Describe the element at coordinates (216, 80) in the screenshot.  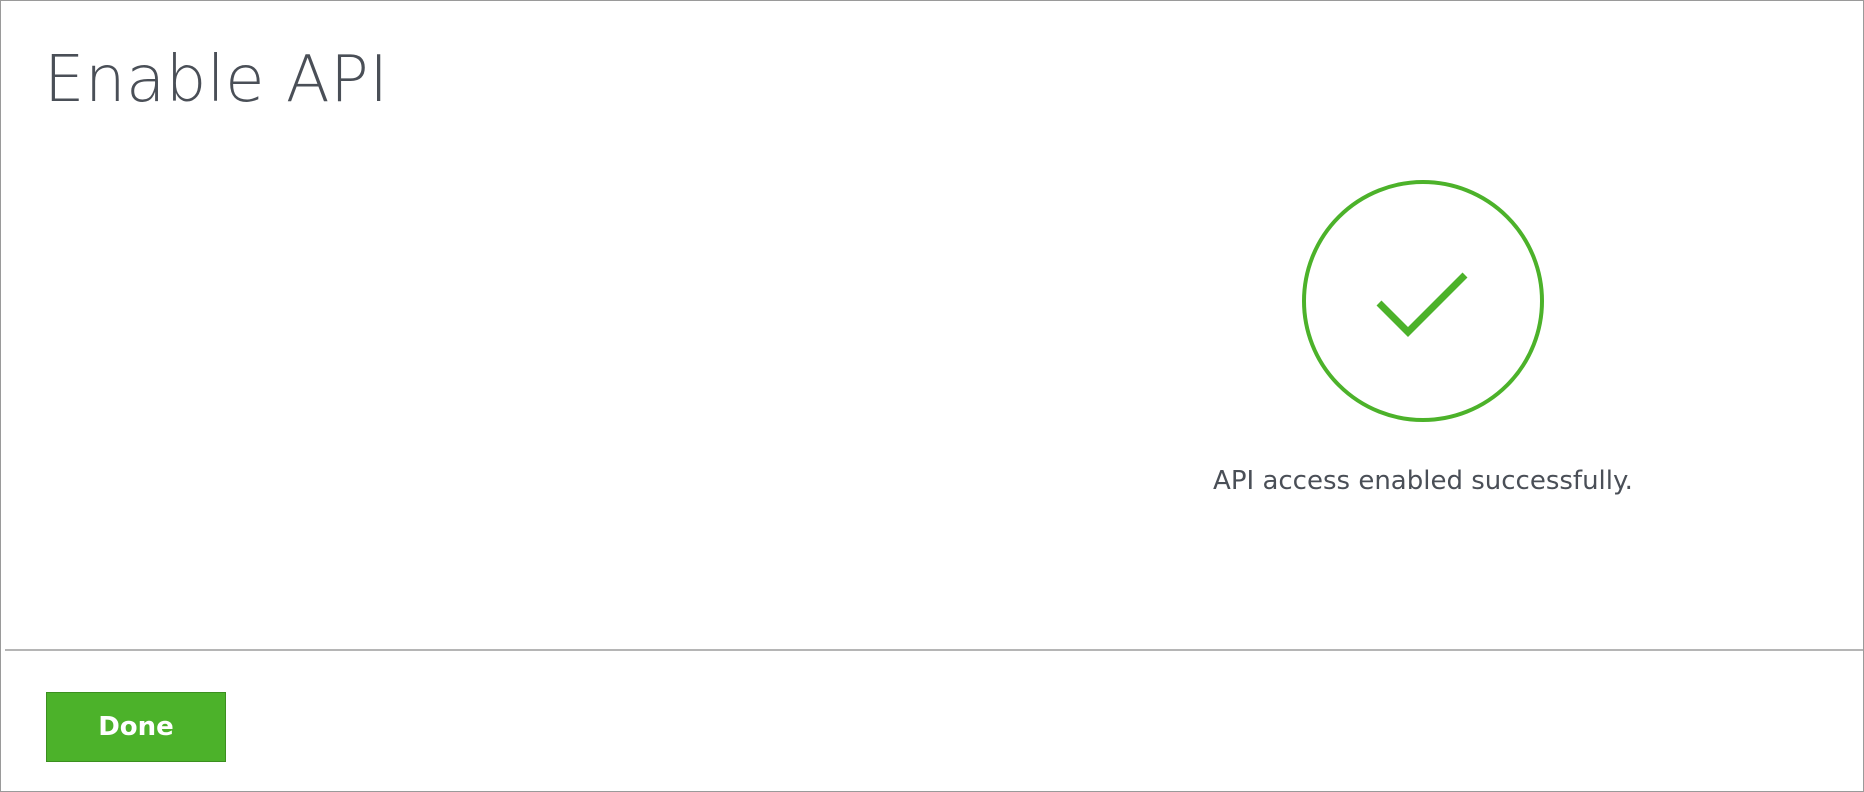
I see `dialog-title: Enable API` at that location.